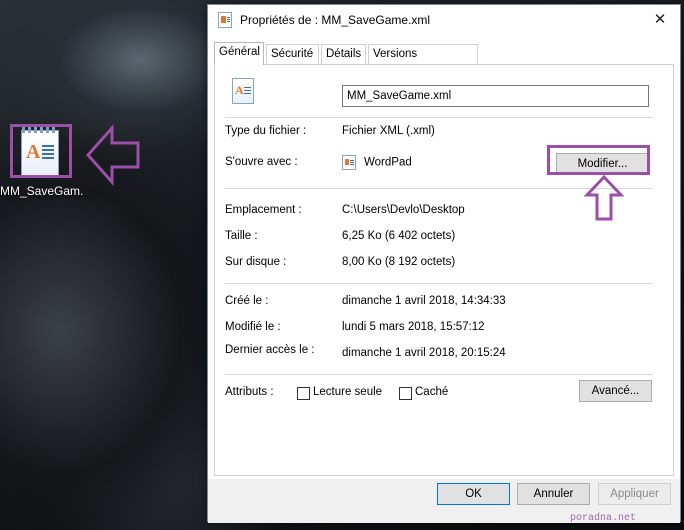 This screenshot has height=530, width=684. What do you see at coordinates (249, 392) in the screenshot?
I see `attributes-label: Attributs :` at bounding box center [249, 392].